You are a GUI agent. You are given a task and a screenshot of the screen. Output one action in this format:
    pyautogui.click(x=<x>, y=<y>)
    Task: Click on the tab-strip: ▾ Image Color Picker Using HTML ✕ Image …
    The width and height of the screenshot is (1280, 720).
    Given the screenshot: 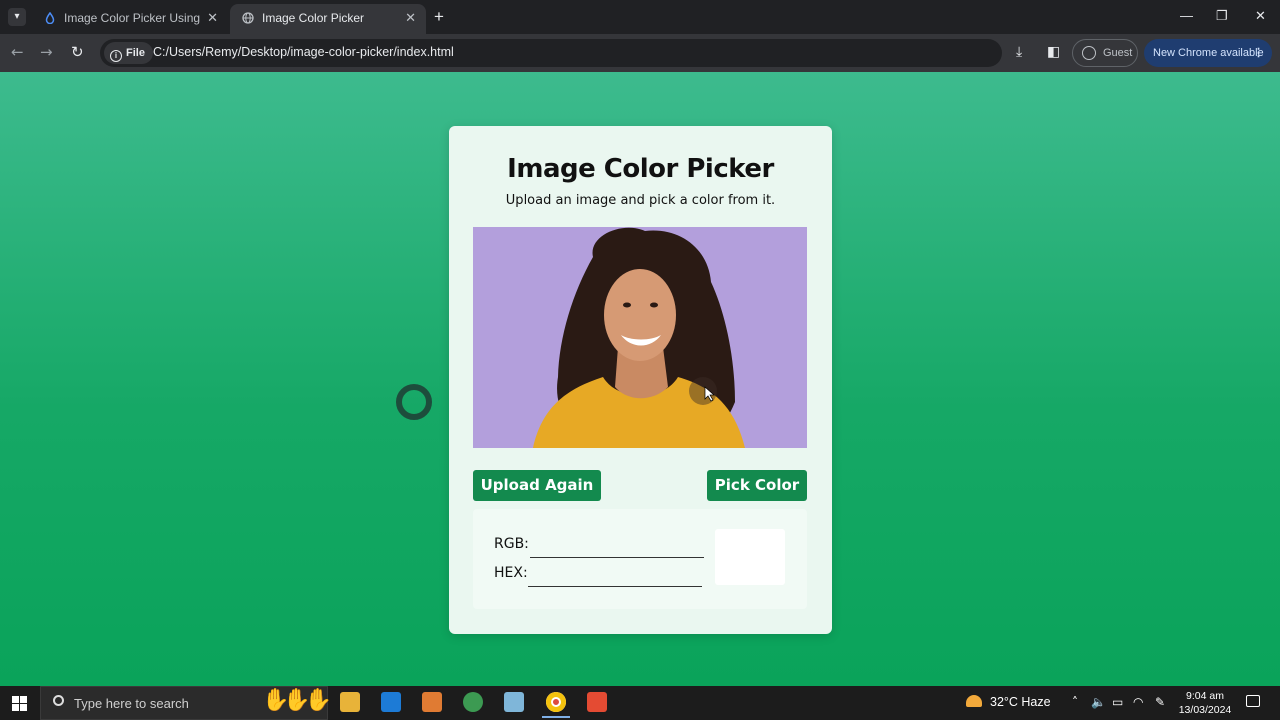 What is the action you would take?
    pyautogui.click(x=640, y=17)
    